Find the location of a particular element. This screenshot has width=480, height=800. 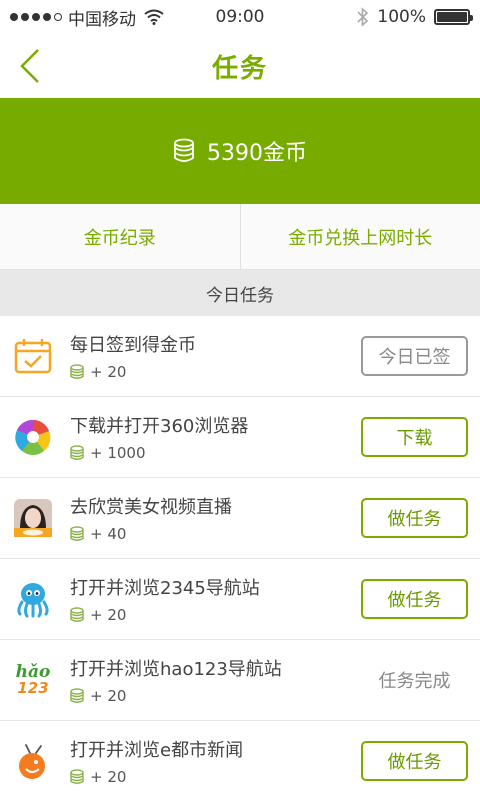

nav-bar: 任务 is located at coordinates (240, 66).